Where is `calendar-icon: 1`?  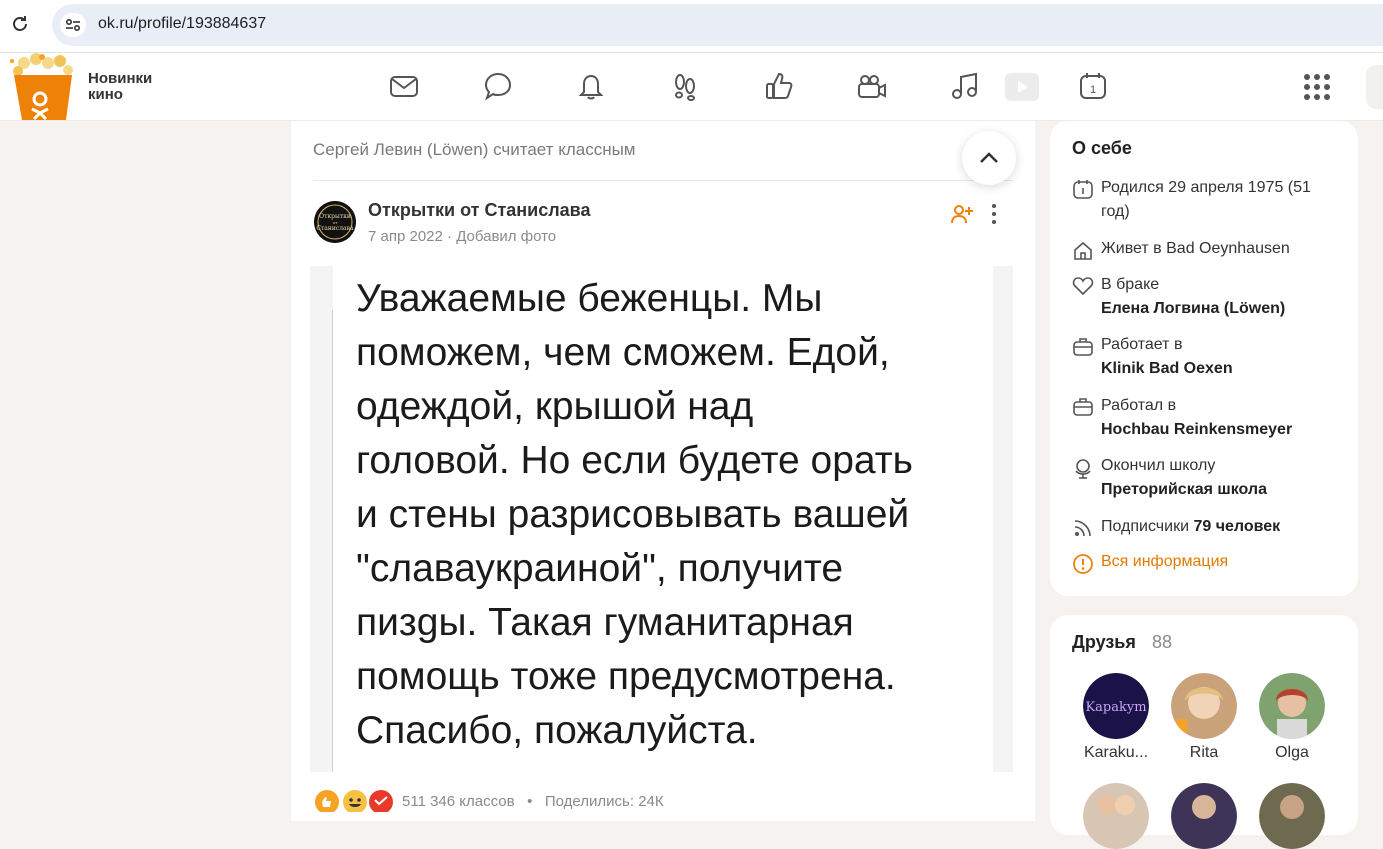
calendar-icon: 1 is located at coordinates (1093, 86).